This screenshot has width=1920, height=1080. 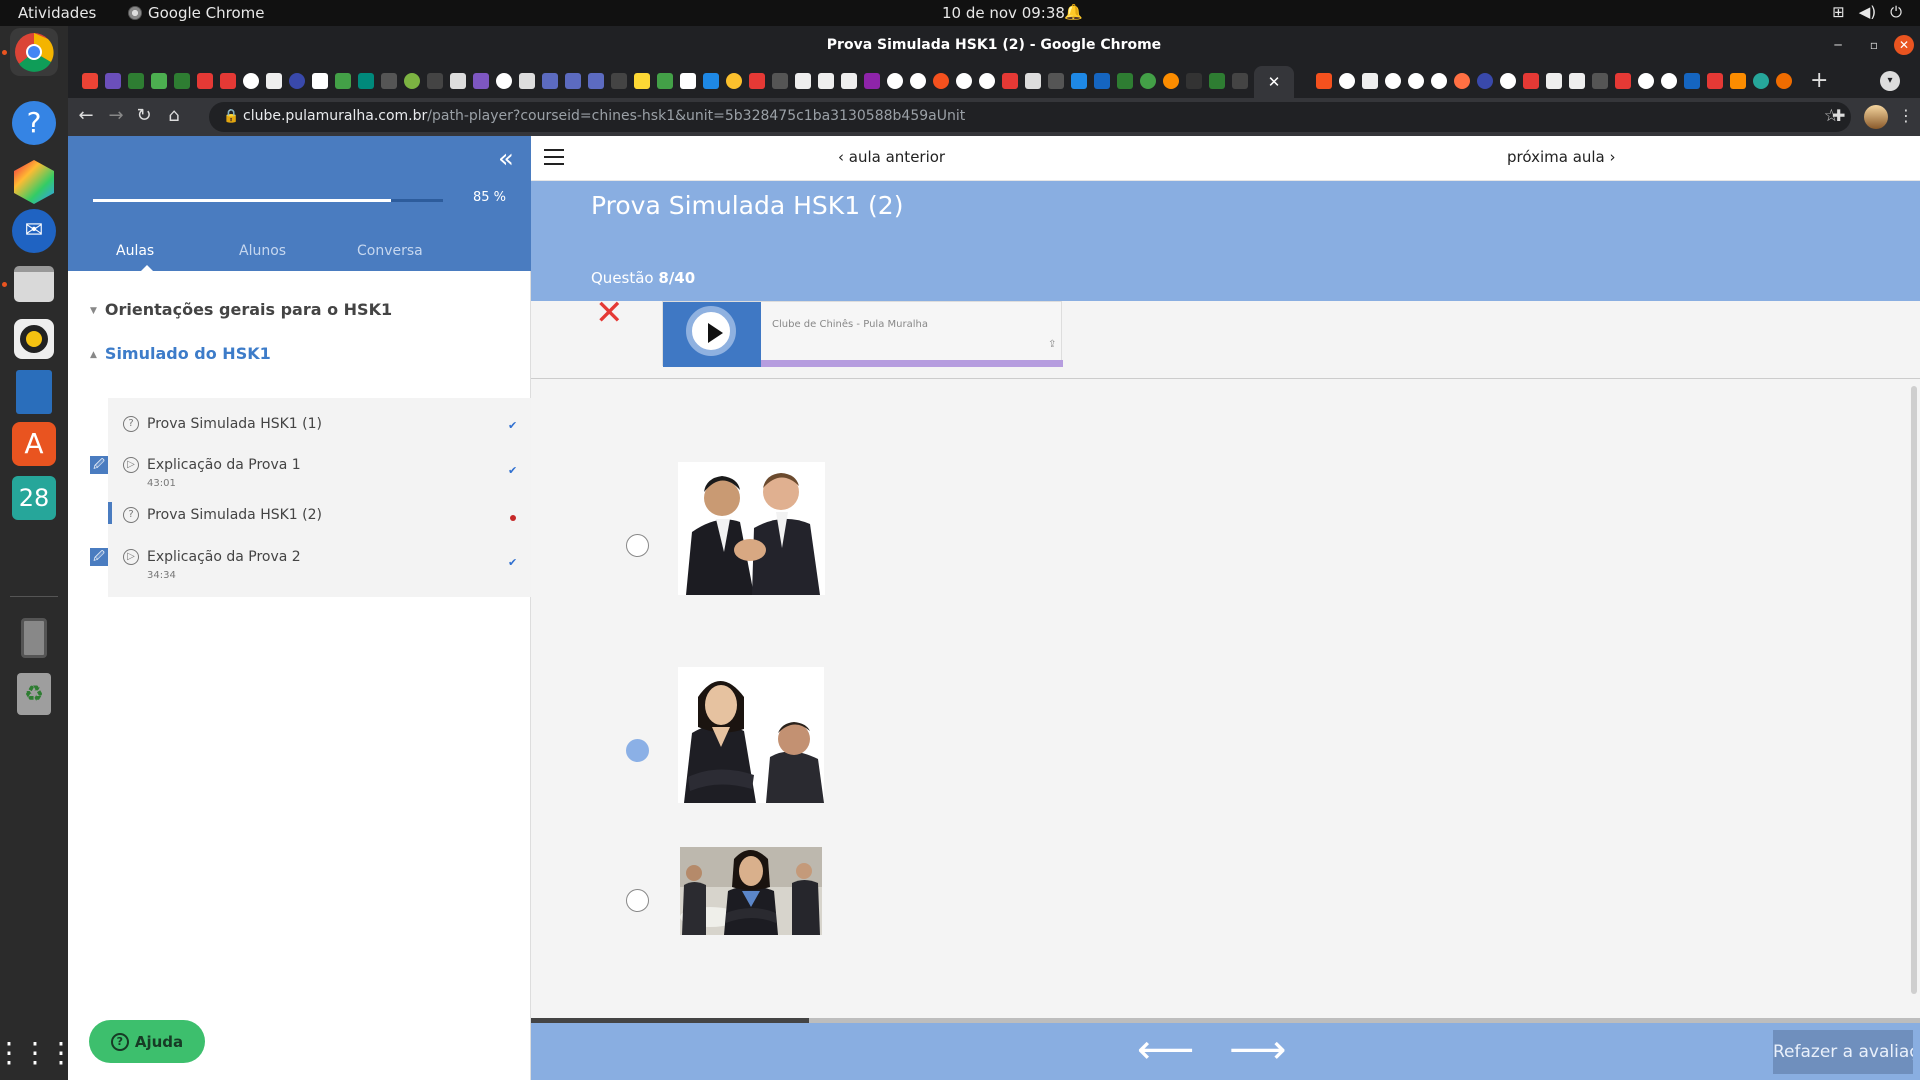 I want to click on previous-lesson-link: ‹ aula anterior, so click(x=891, y=157).